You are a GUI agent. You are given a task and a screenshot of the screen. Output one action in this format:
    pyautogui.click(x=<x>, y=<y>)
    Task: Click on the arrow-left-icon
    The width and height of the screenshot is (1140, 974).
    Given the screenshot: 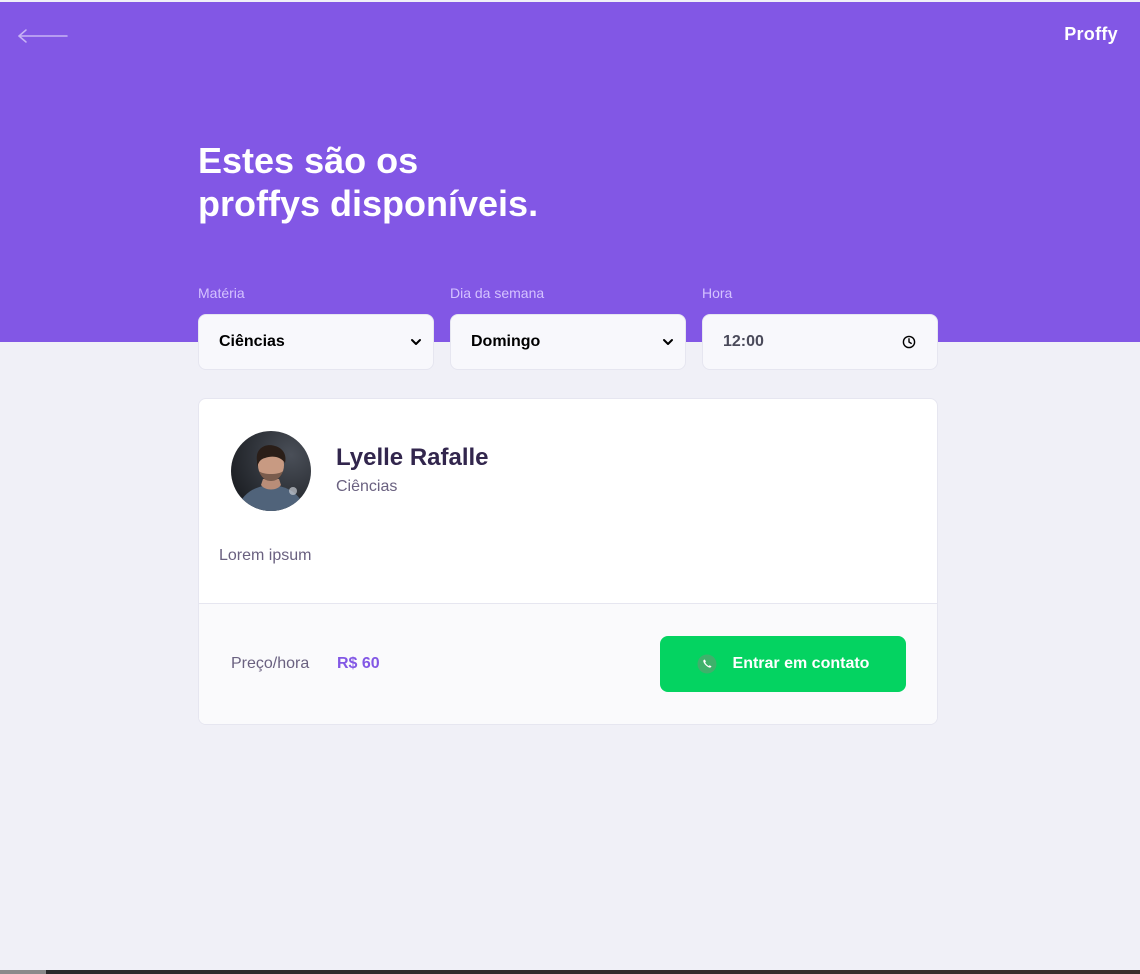 What is the action you would take?
    pyautogui.click(x=43, y=36)
    